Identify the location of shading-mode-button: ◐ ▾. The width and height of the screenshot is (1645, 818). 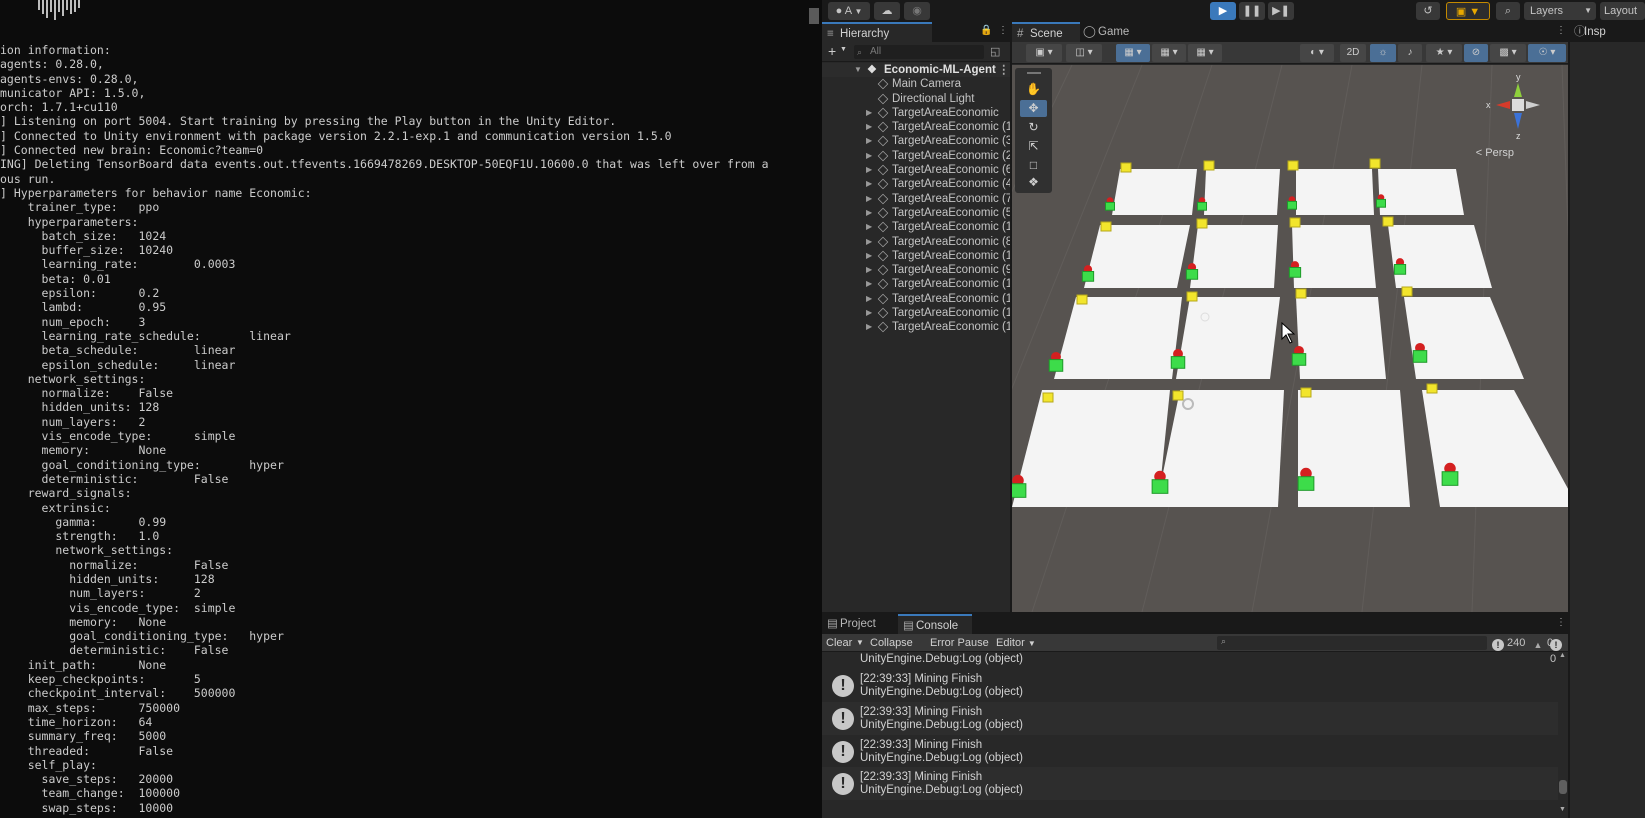
(1317, 53).